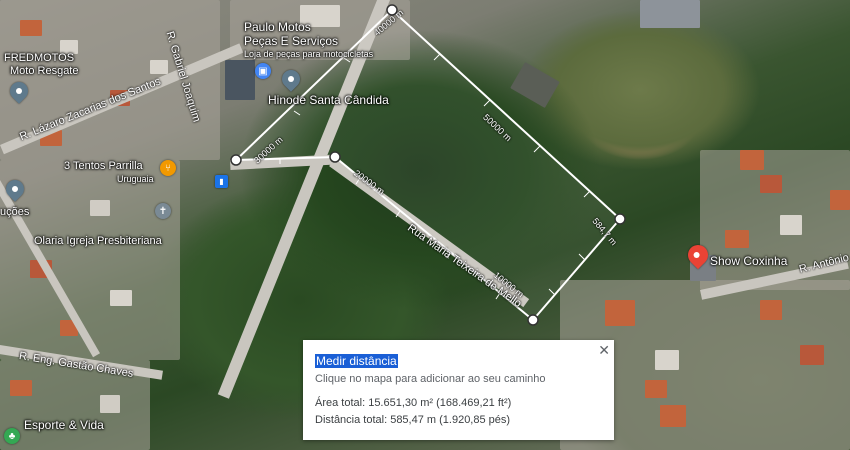  I want to click on poi-label-hinode: Hinode Santa Cândida, so click(328, 100).